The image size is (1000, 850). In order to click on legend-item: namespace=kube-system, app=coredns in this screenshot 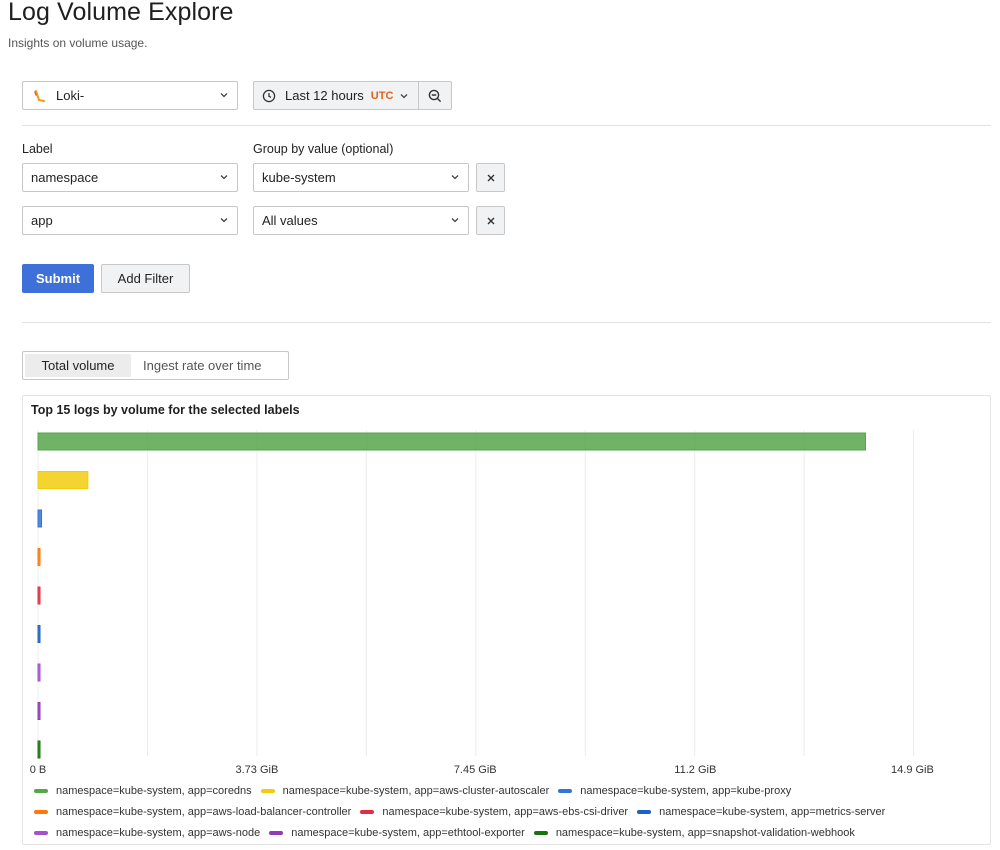, I will do `click(143, 791)`.